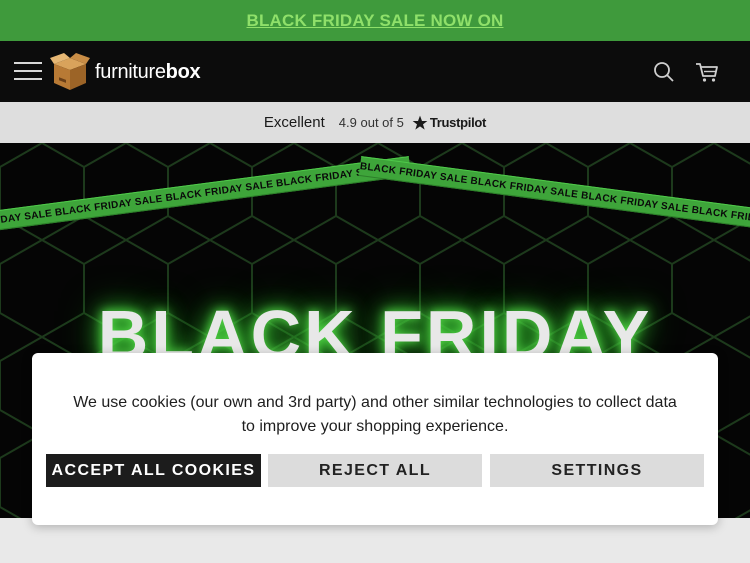 The width and height of the screenshot is (750, 563). Describe the element at coordinates (449, 123) in the screenshot. I see `trustpilot-logo: Trustpilot` at that location.